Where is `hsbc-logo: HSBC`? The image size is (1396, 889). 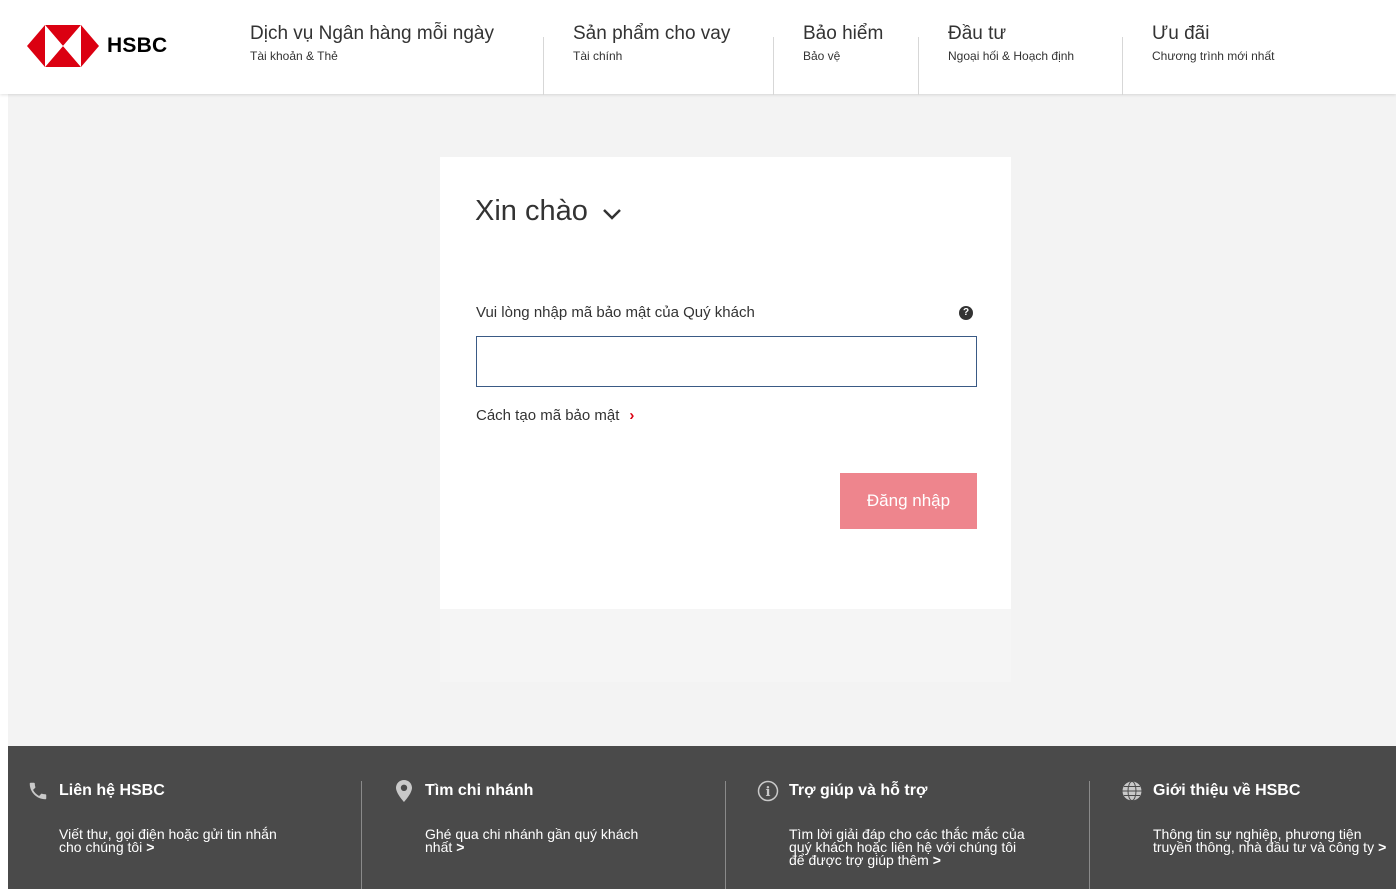 hsbc-logo: HSBC is located at coordinates (97, 46).